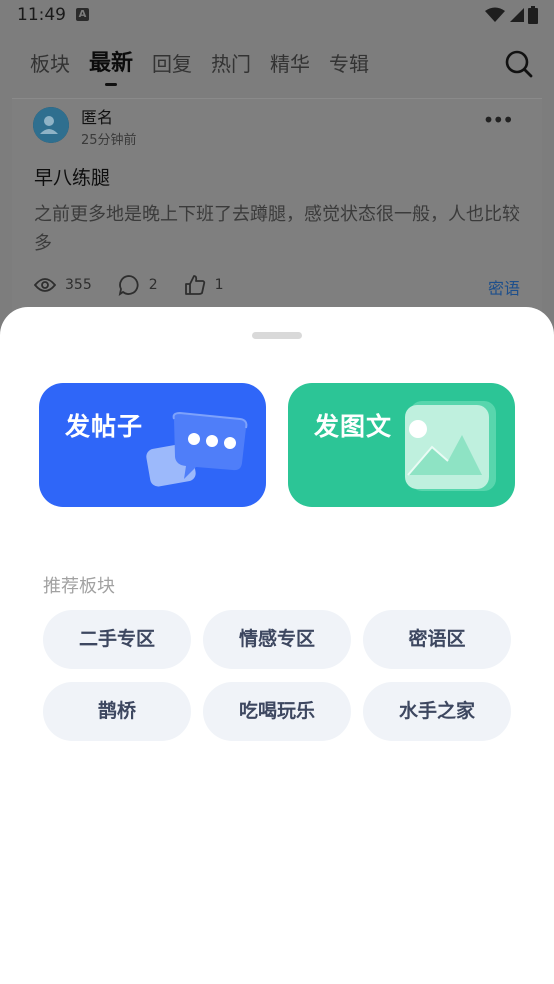  What do you see at coordinates (104, 426) in the screenshot?
I see `new-post-label: 发帖子` at bounding box center [104, 426].